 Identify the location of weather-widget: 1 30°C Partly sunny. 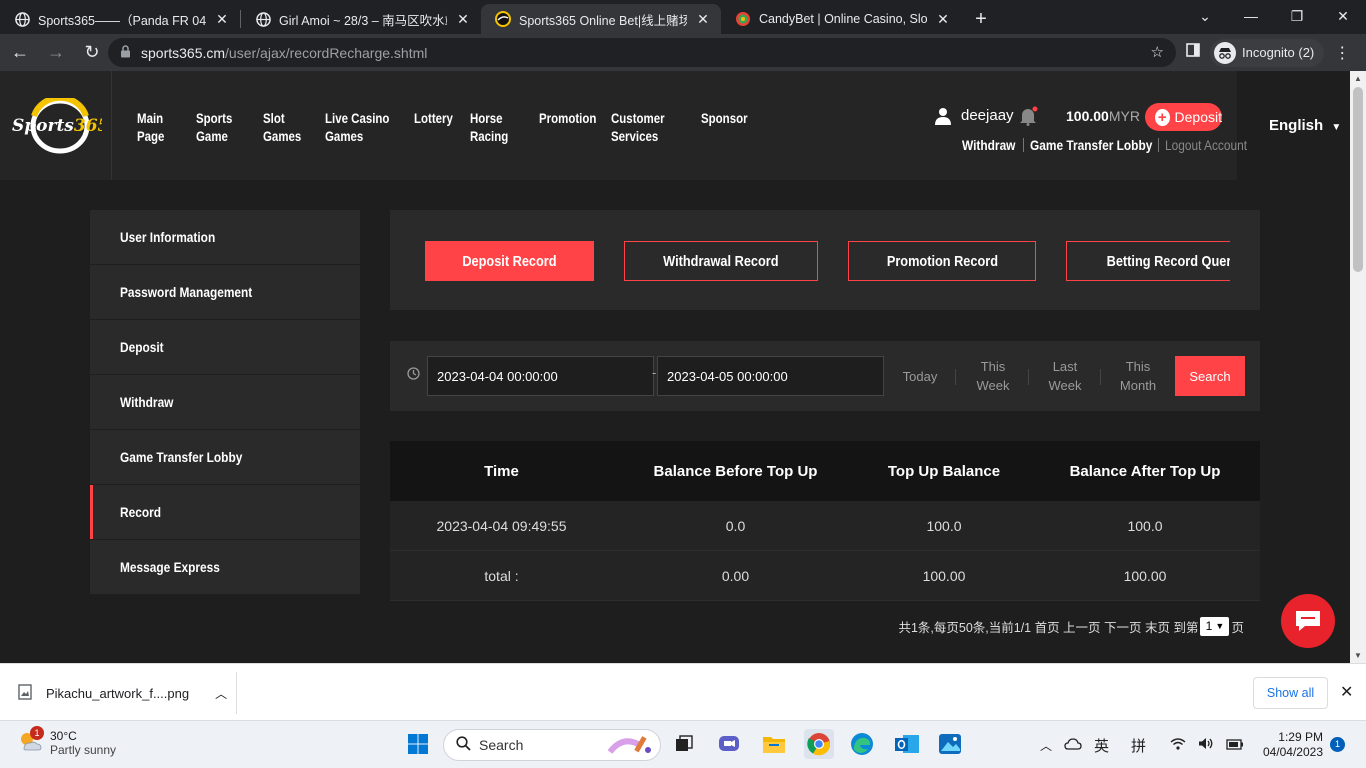
(67, 741).